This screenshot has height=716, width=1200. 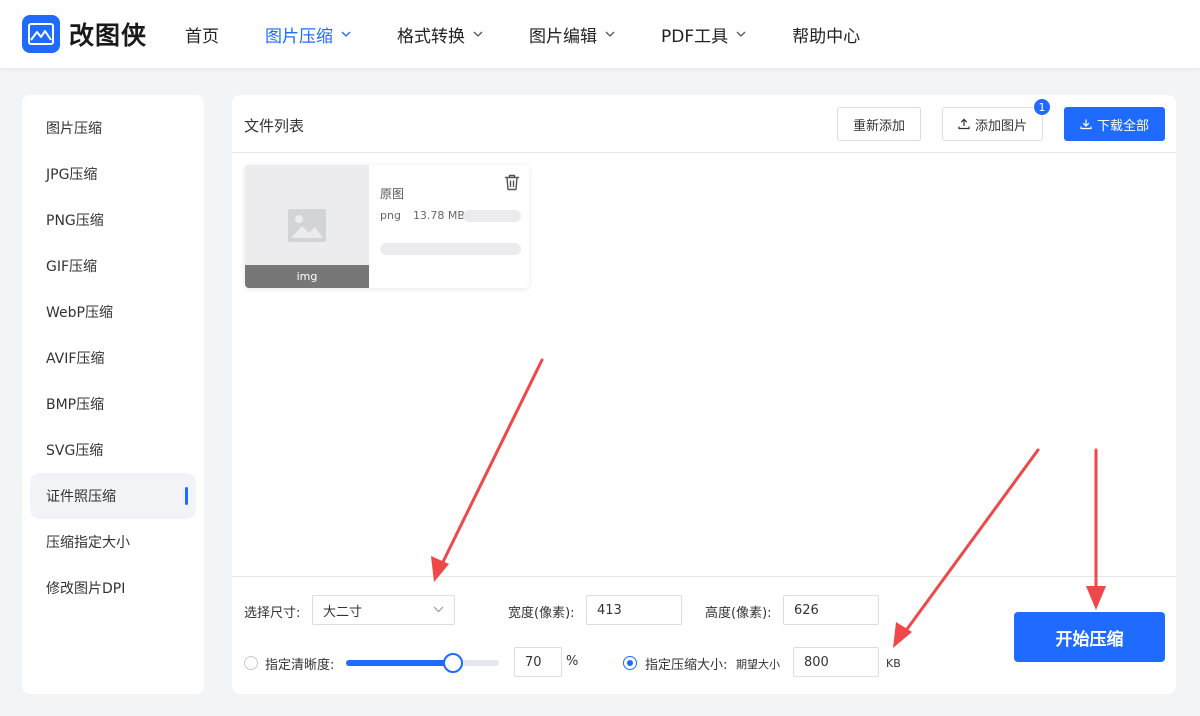 I want to click on brand-logo: 改图侠, so click(x=84, y=34).